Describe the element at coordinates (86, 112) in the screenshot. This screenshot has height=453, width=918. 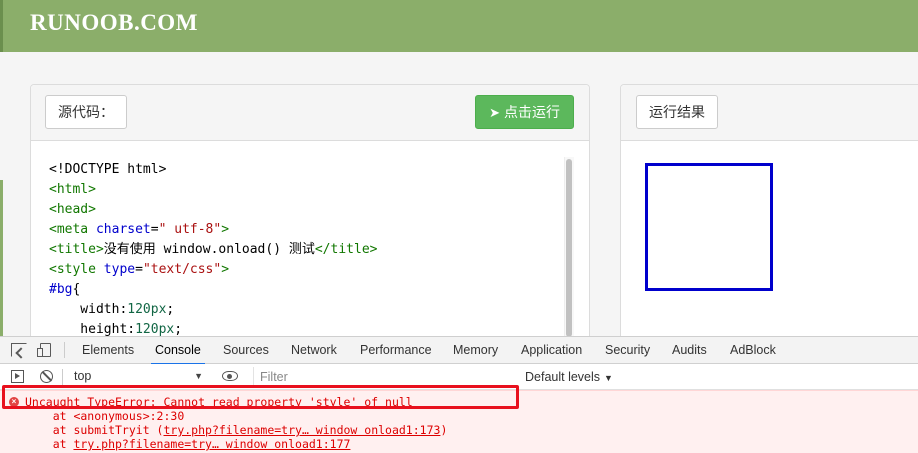
I see `source-code-label: 源代码：` at that location.